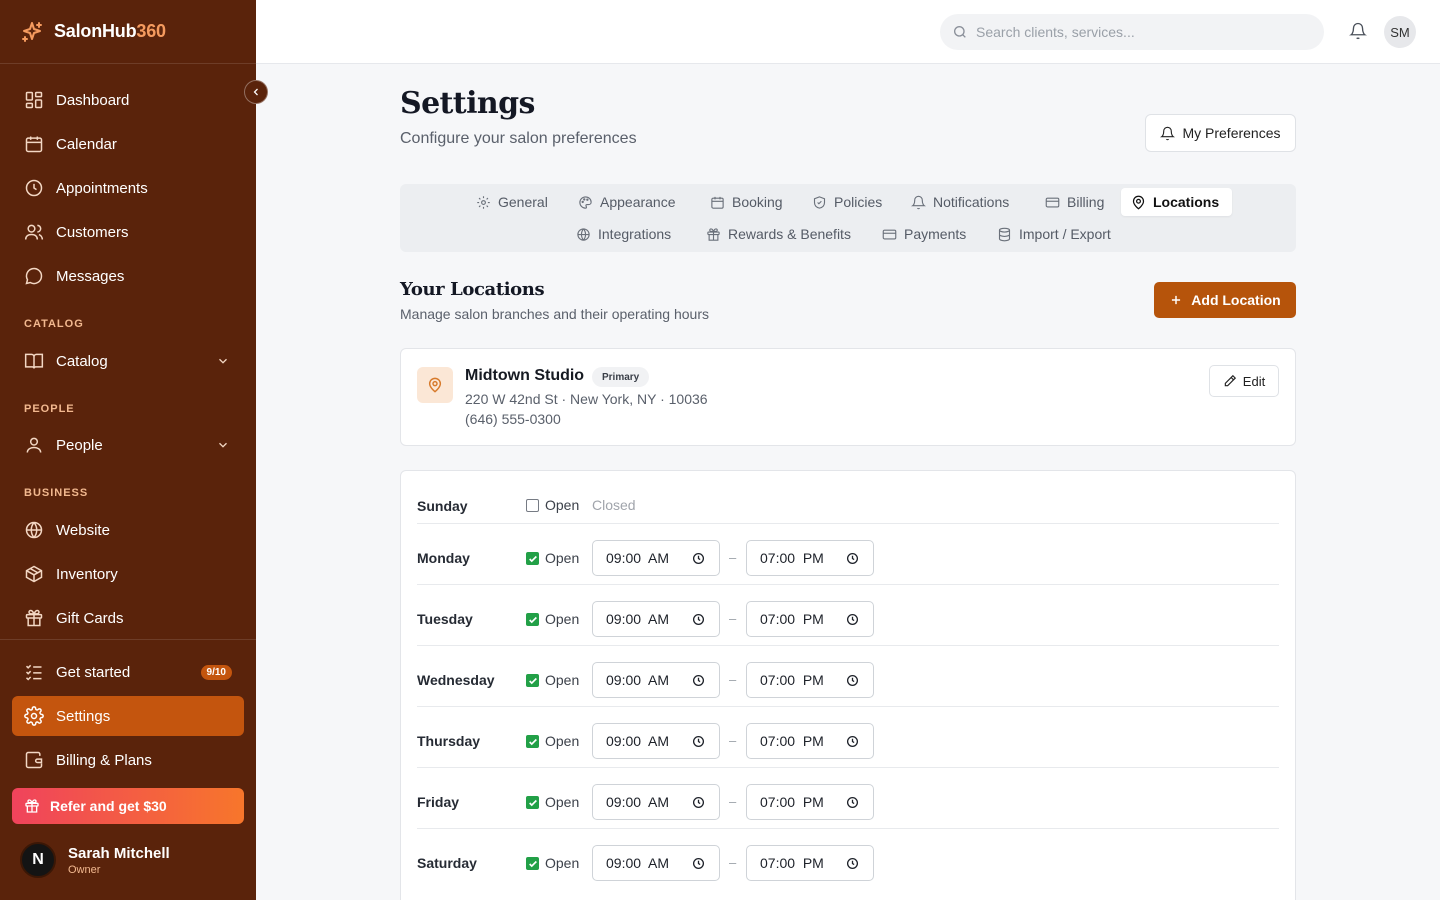 This screenshot has height=900, width=1440. Describe the element at coordinates (1054, 234) in the screenshot. I see `tab-import-export: Import / Export` at that location.